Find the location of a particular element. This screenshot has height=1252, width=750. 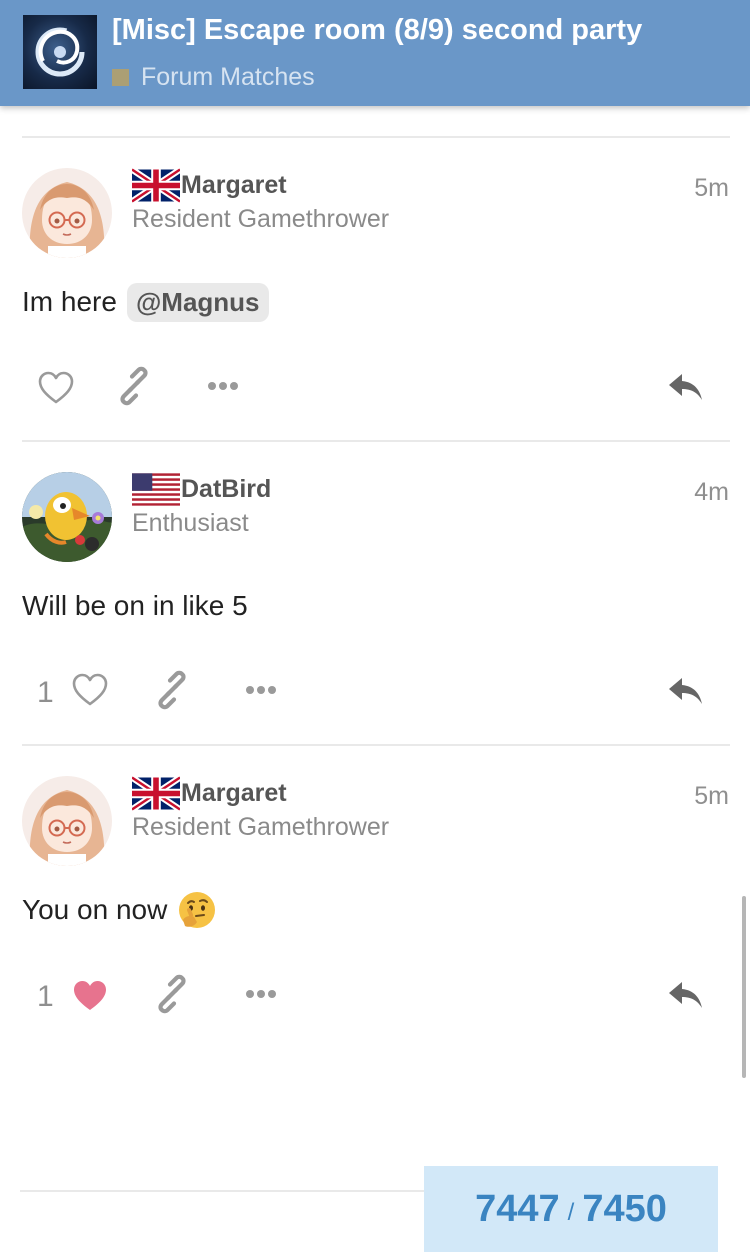

username: DatBird is located at coordinates (226, 489).